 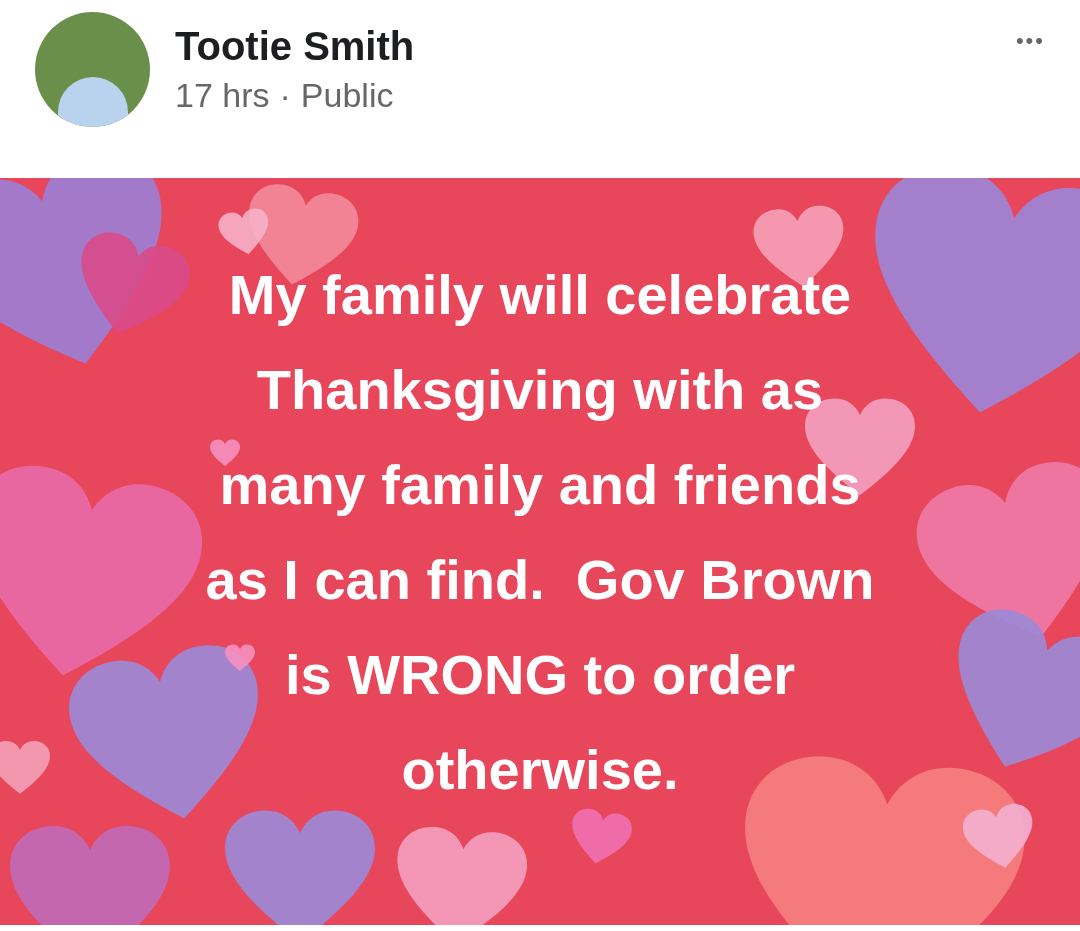 What do you see at coordinates (295, 46) in the screenshot?
I see `author-name: Tootie Smith` at bounding box center [295, 46].